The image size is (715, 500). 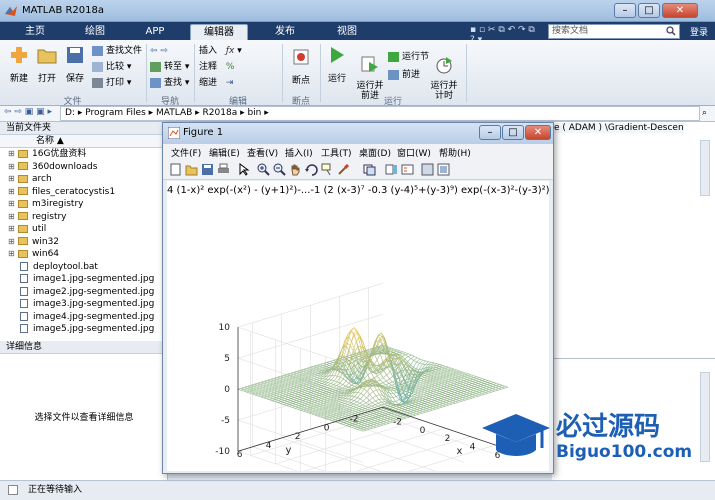 What do you see at coordinates (46, 254) in the screenshot?
I see `item-name: win64` at bounding box center [46, 254].